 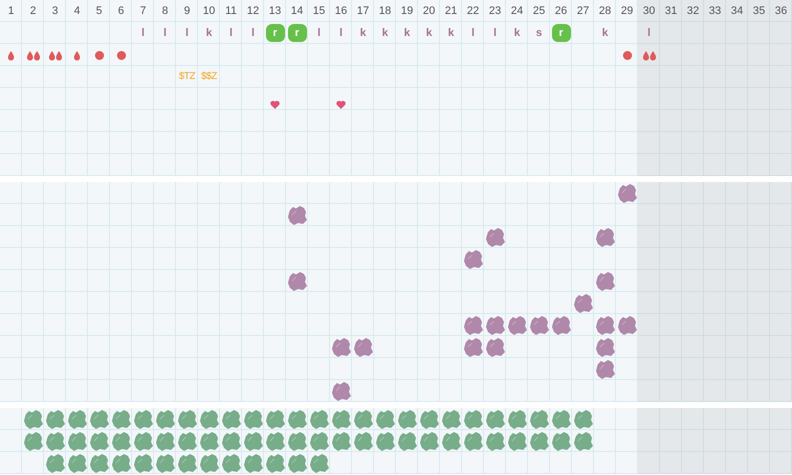 I want to click on day-number: 26, so click(x=561, y=11).